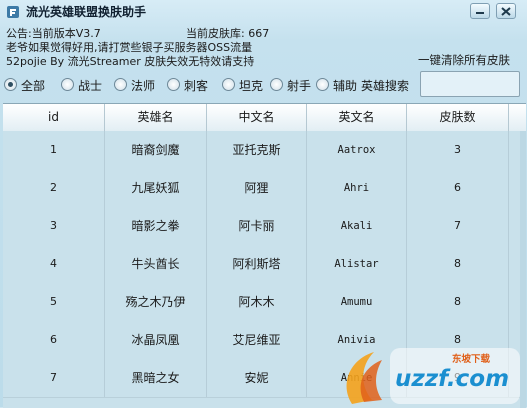 This screenshot has height=408, width=527. I want to click on skin-library-count: 当前皮肤库: 667, so click(228, 33).